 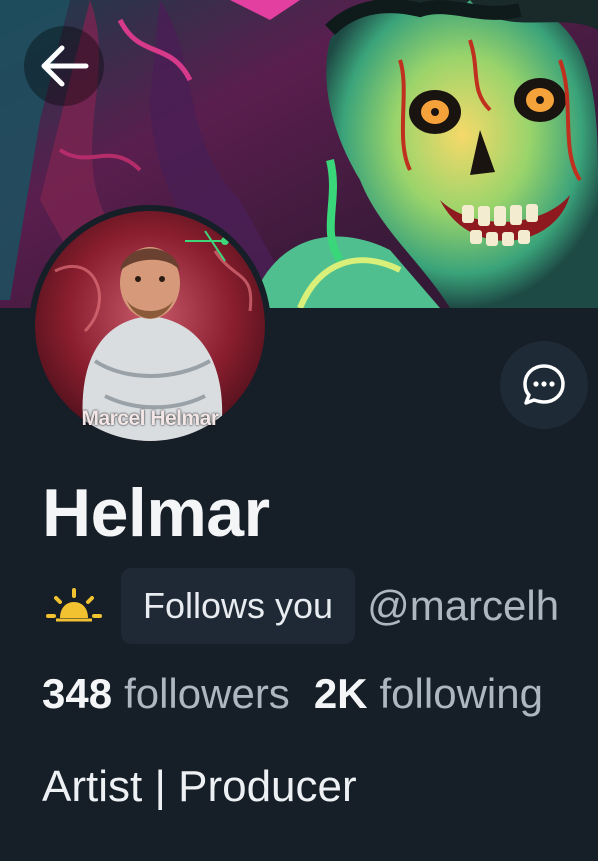 I want to click on profile-bio: Artist | Producer, so click(x=199, y=786).